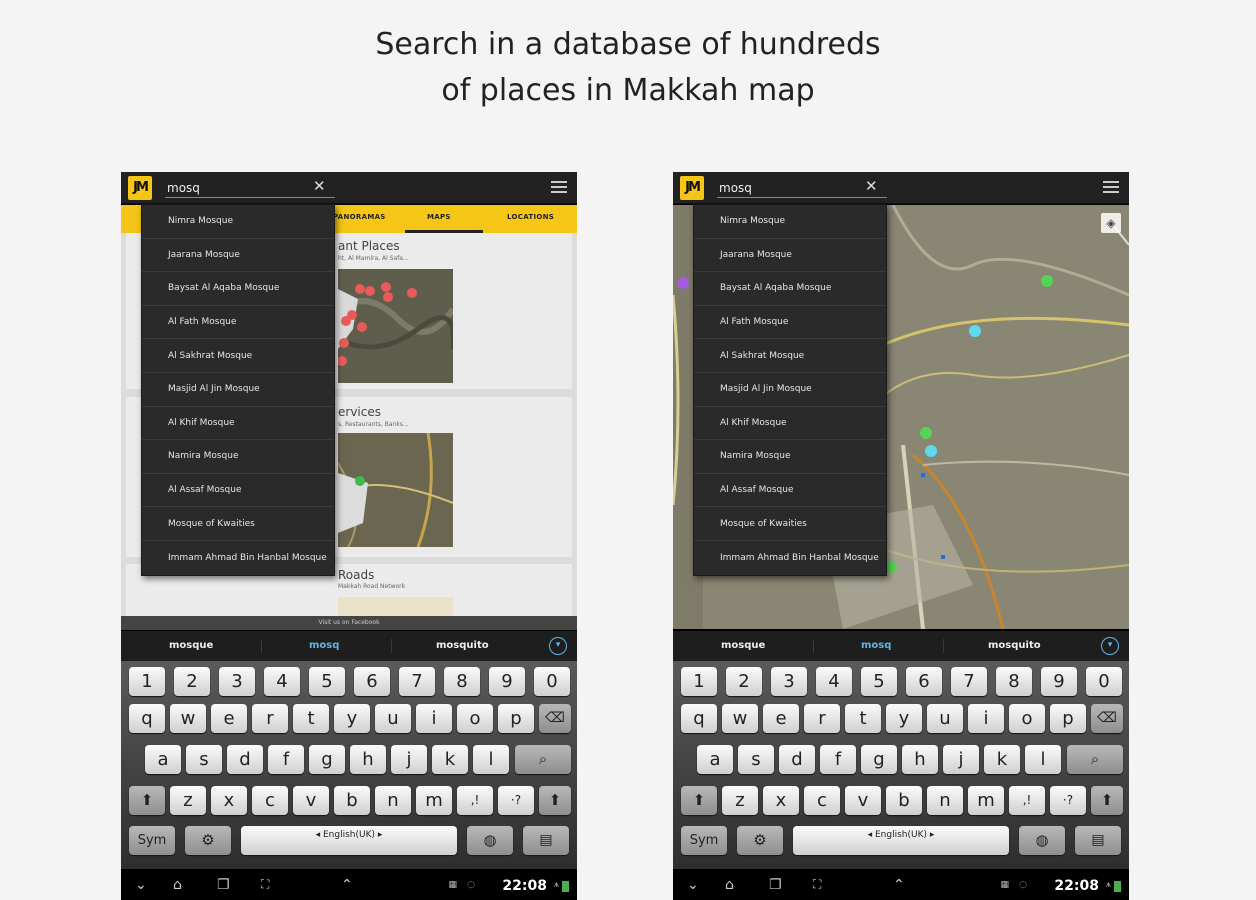  I want to click on facebook-bar: Visit us on Facebook, so click(349, 623).